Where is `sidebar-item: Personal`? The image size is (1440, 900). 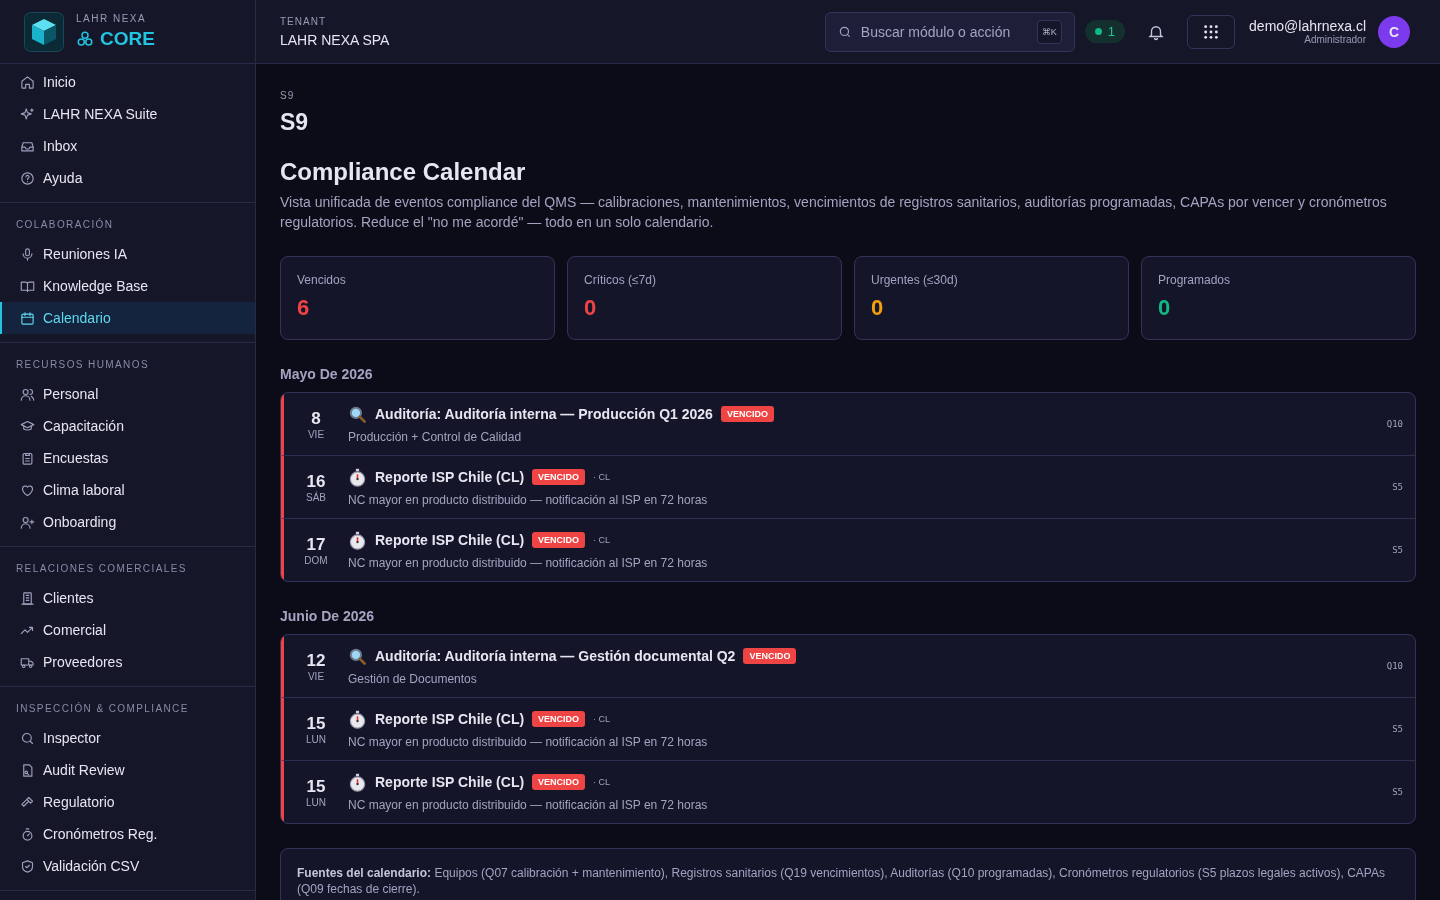 sidebar-item: Personal is located at coordinates (127, 394).